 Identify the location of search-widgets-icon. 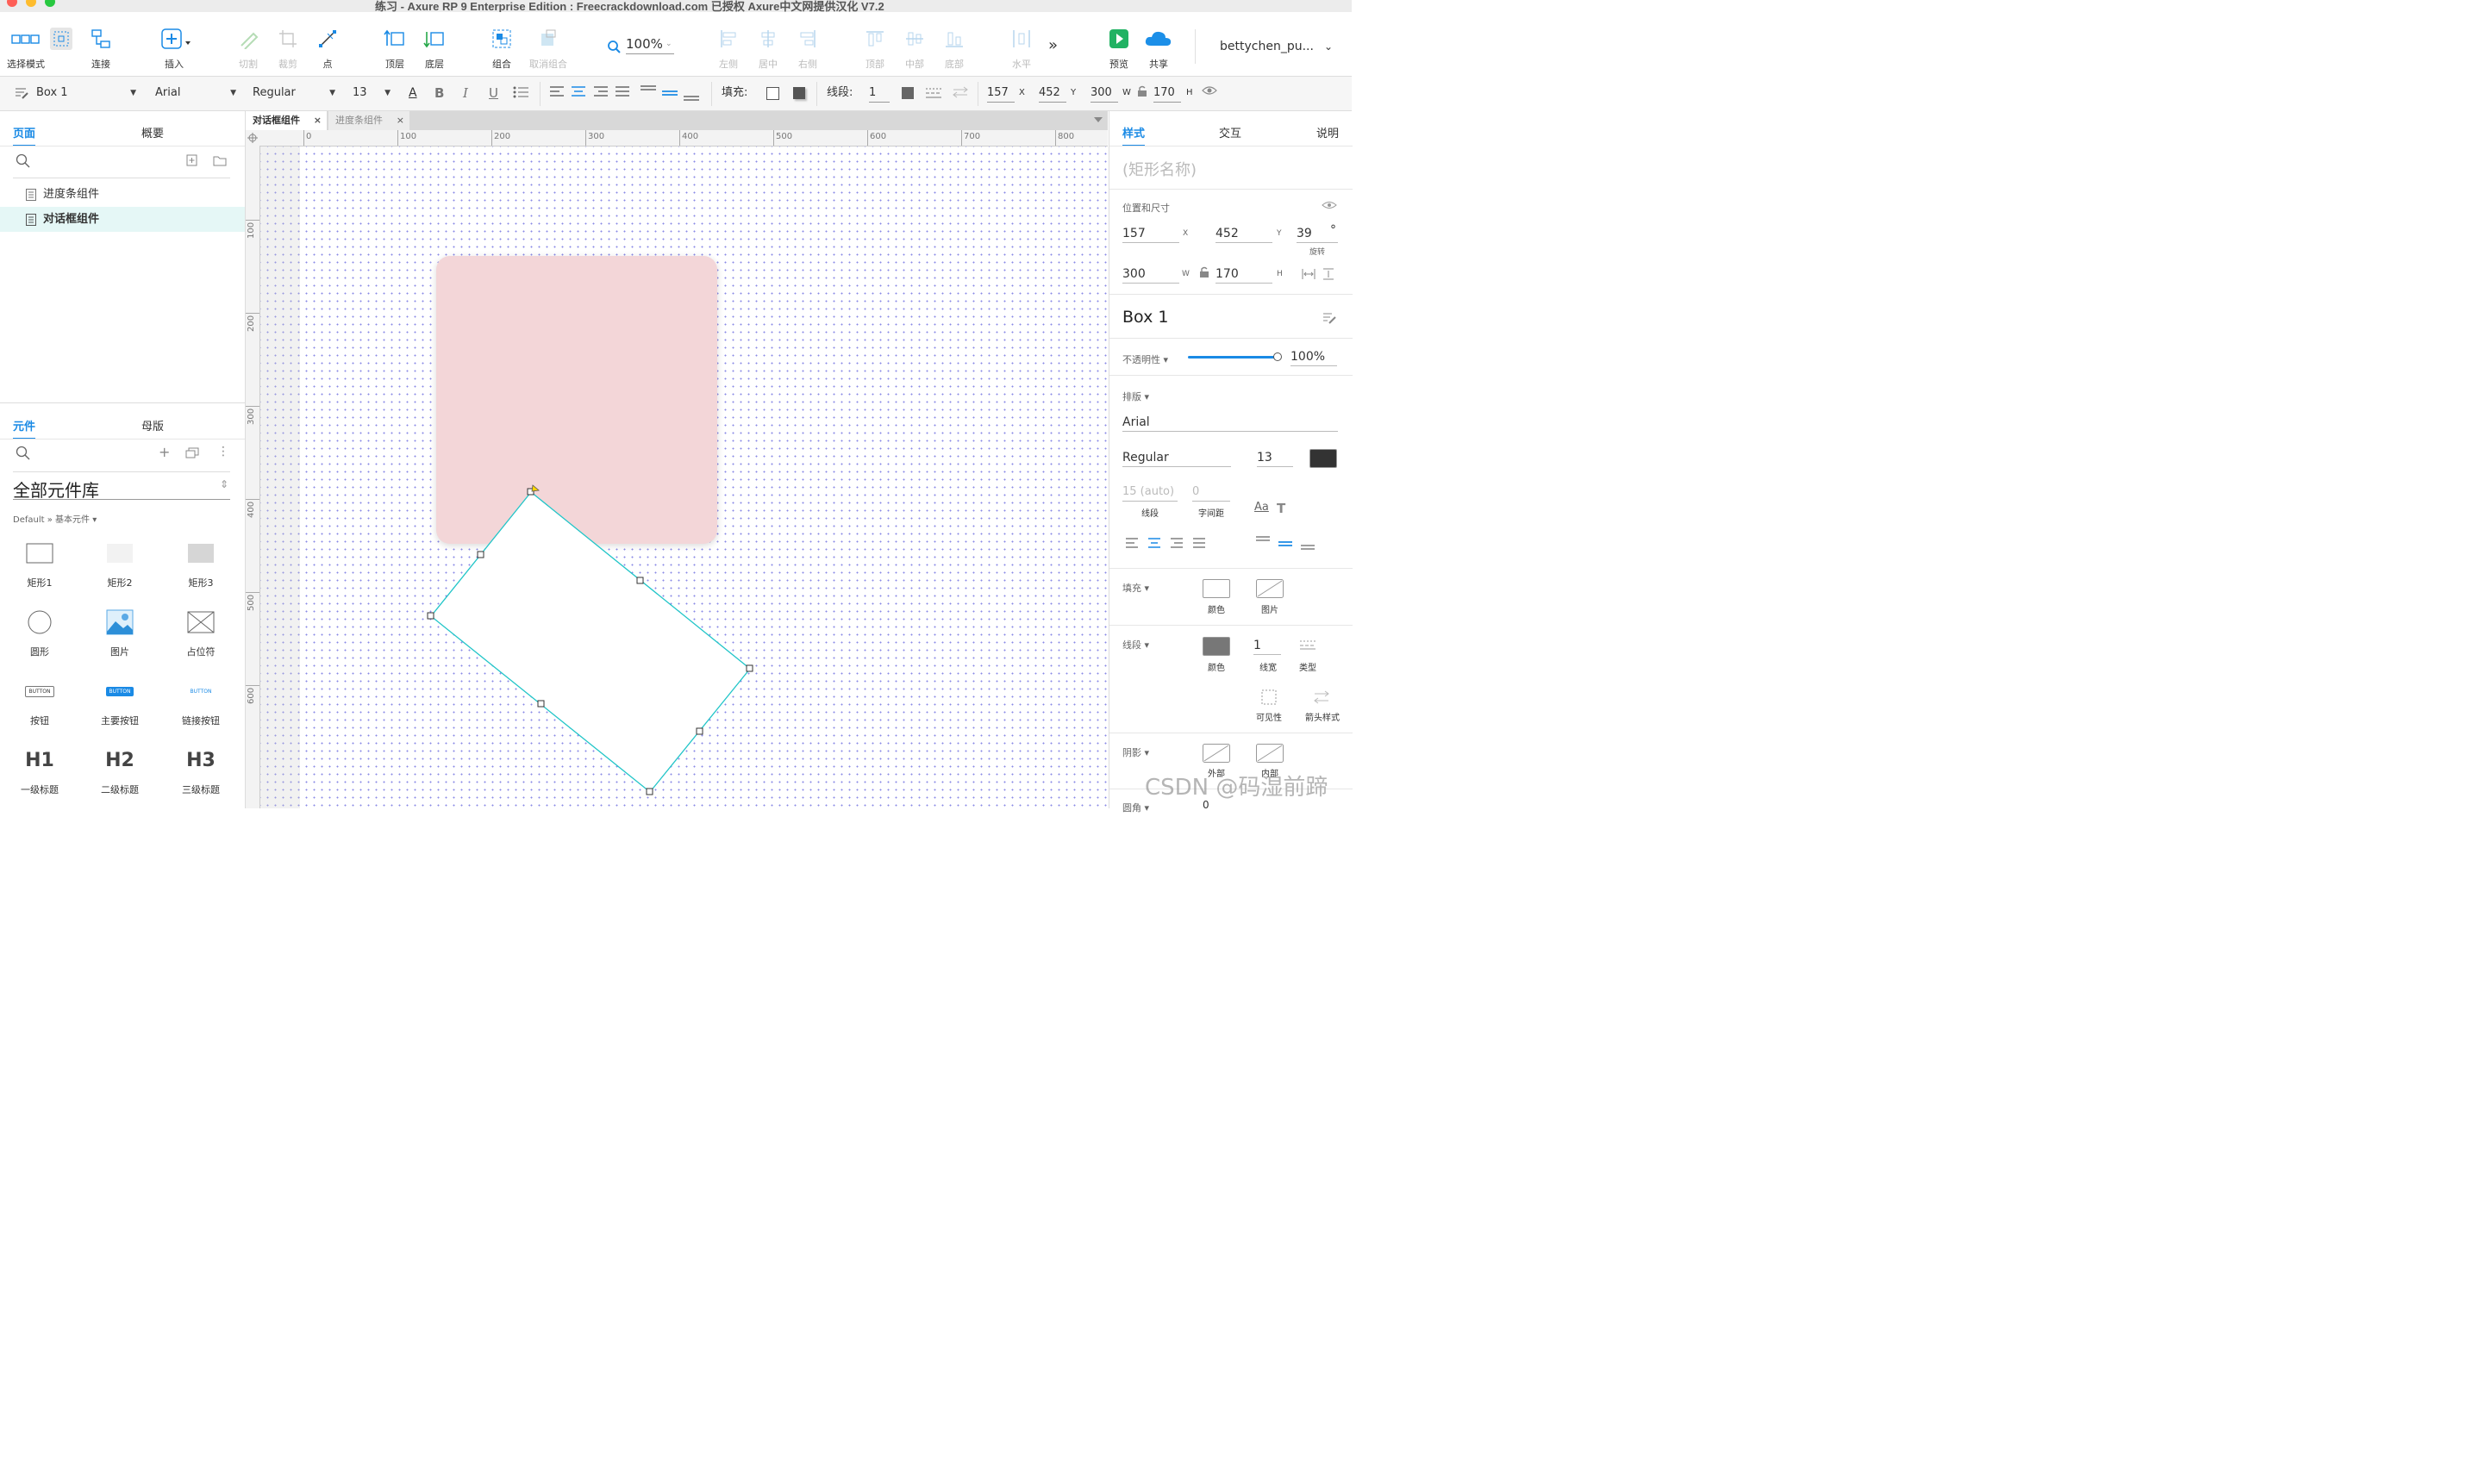
(23, 453).